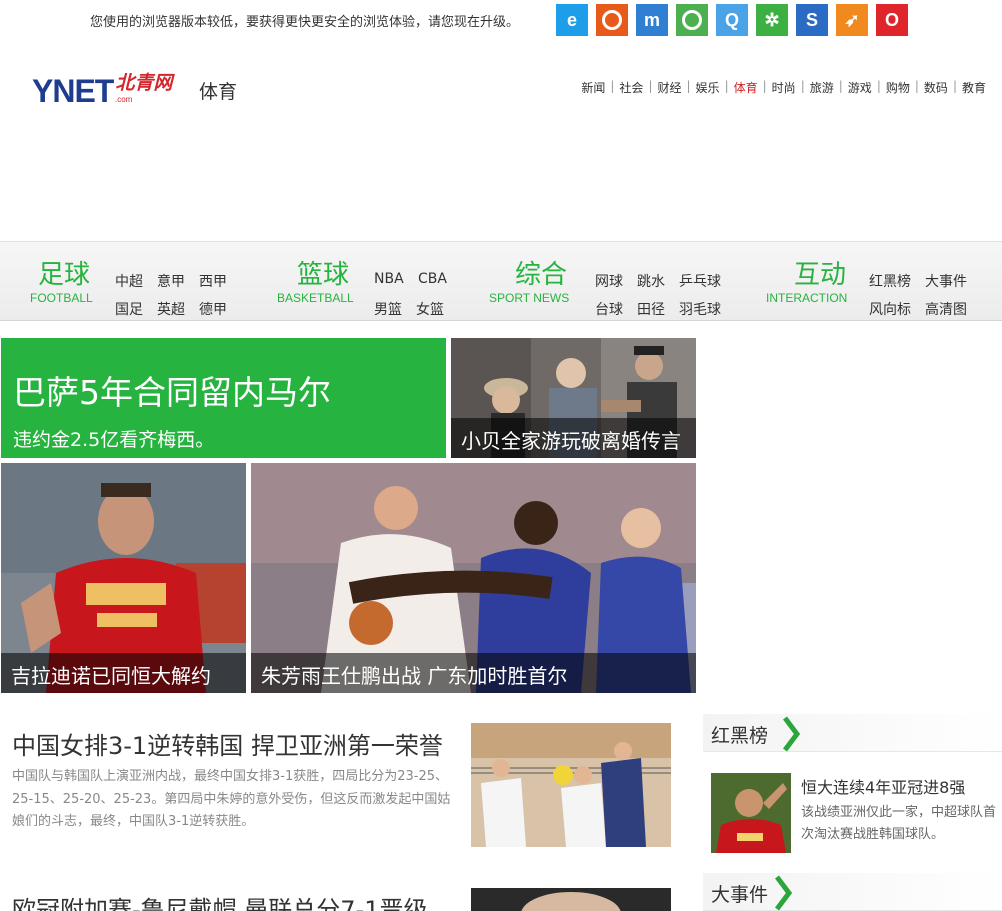 This screenshot has width=1002, height=911. What do you see at coordinates (114, 440) in the screenshot?
I see `headline-subtitle: 违约金2.5亿看齐梅西。` at bounding box center [114, 440].